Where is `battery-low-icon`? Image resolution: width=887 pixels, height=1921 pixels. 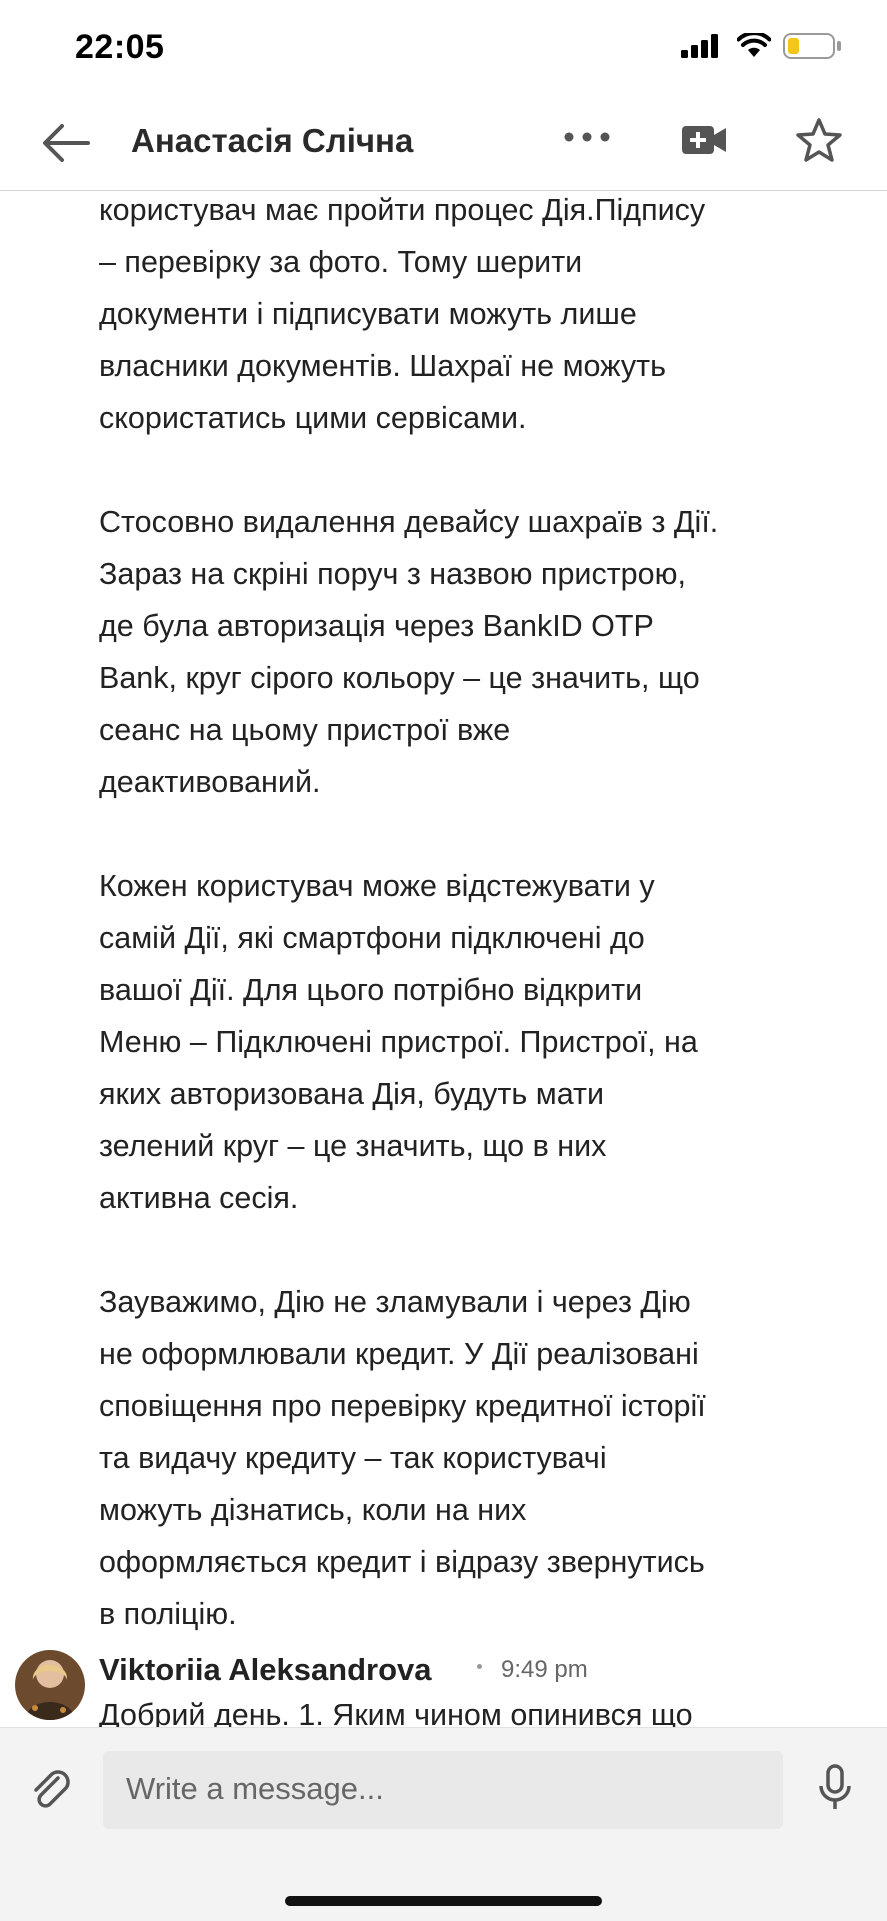
battery-low-icon is located at coordinates (812, 46).